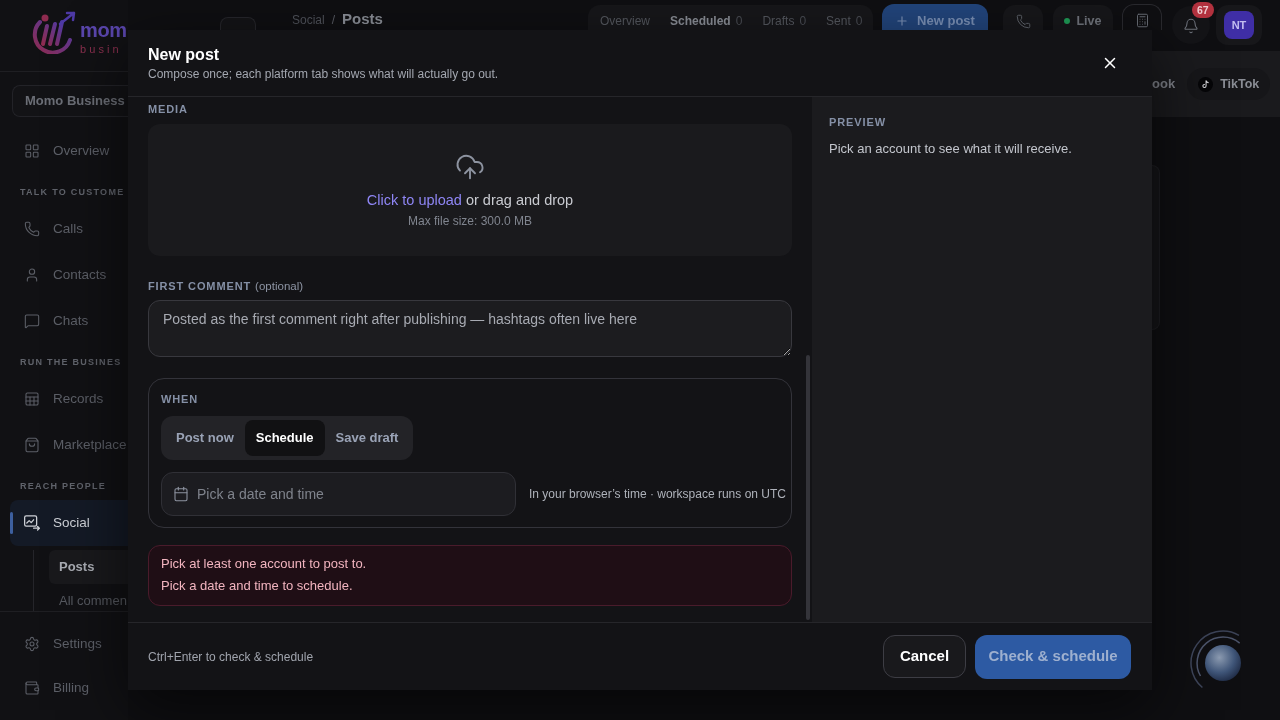  I want to click on grid-icon, so click(32, 151).